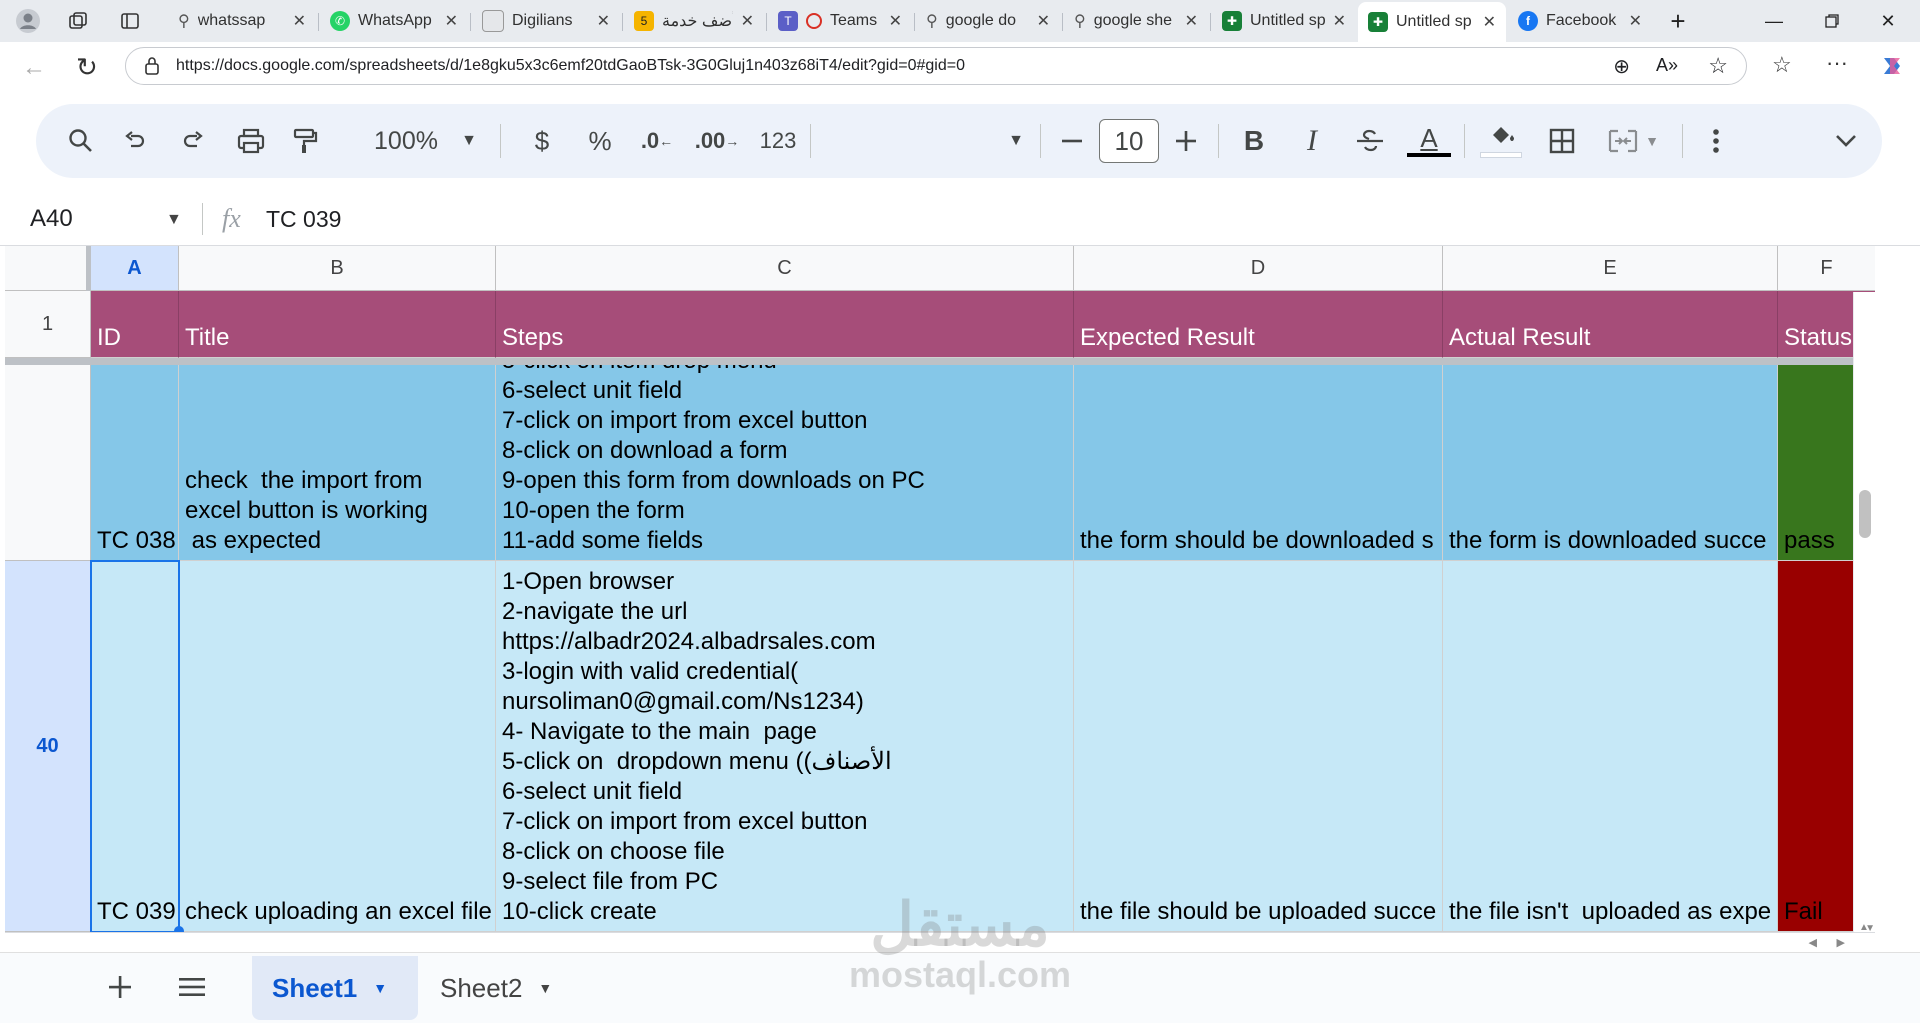 This screenshot has height=1030, width=1920. I want to click on browser-tab: f Facebook ✕, so click(1580, 21).